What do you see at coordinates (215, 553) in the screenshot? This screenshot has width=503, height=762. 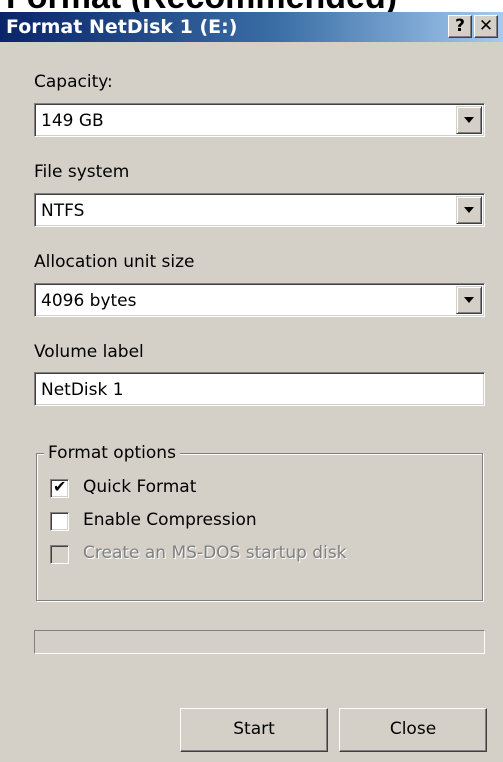 I see `msdos-label: Create an MS-DOS startup disk` at bounding box center [215, 553].